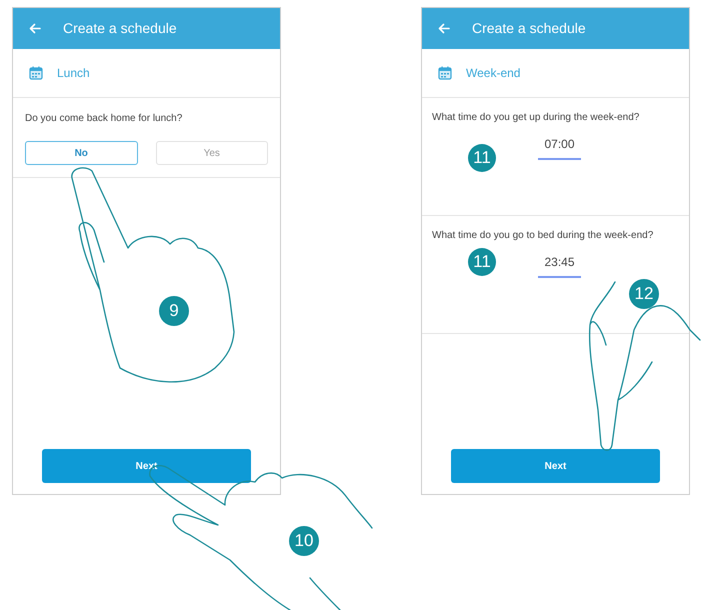  I want to click on question-text: Do you come back home for lunch?, so click(104, 119).